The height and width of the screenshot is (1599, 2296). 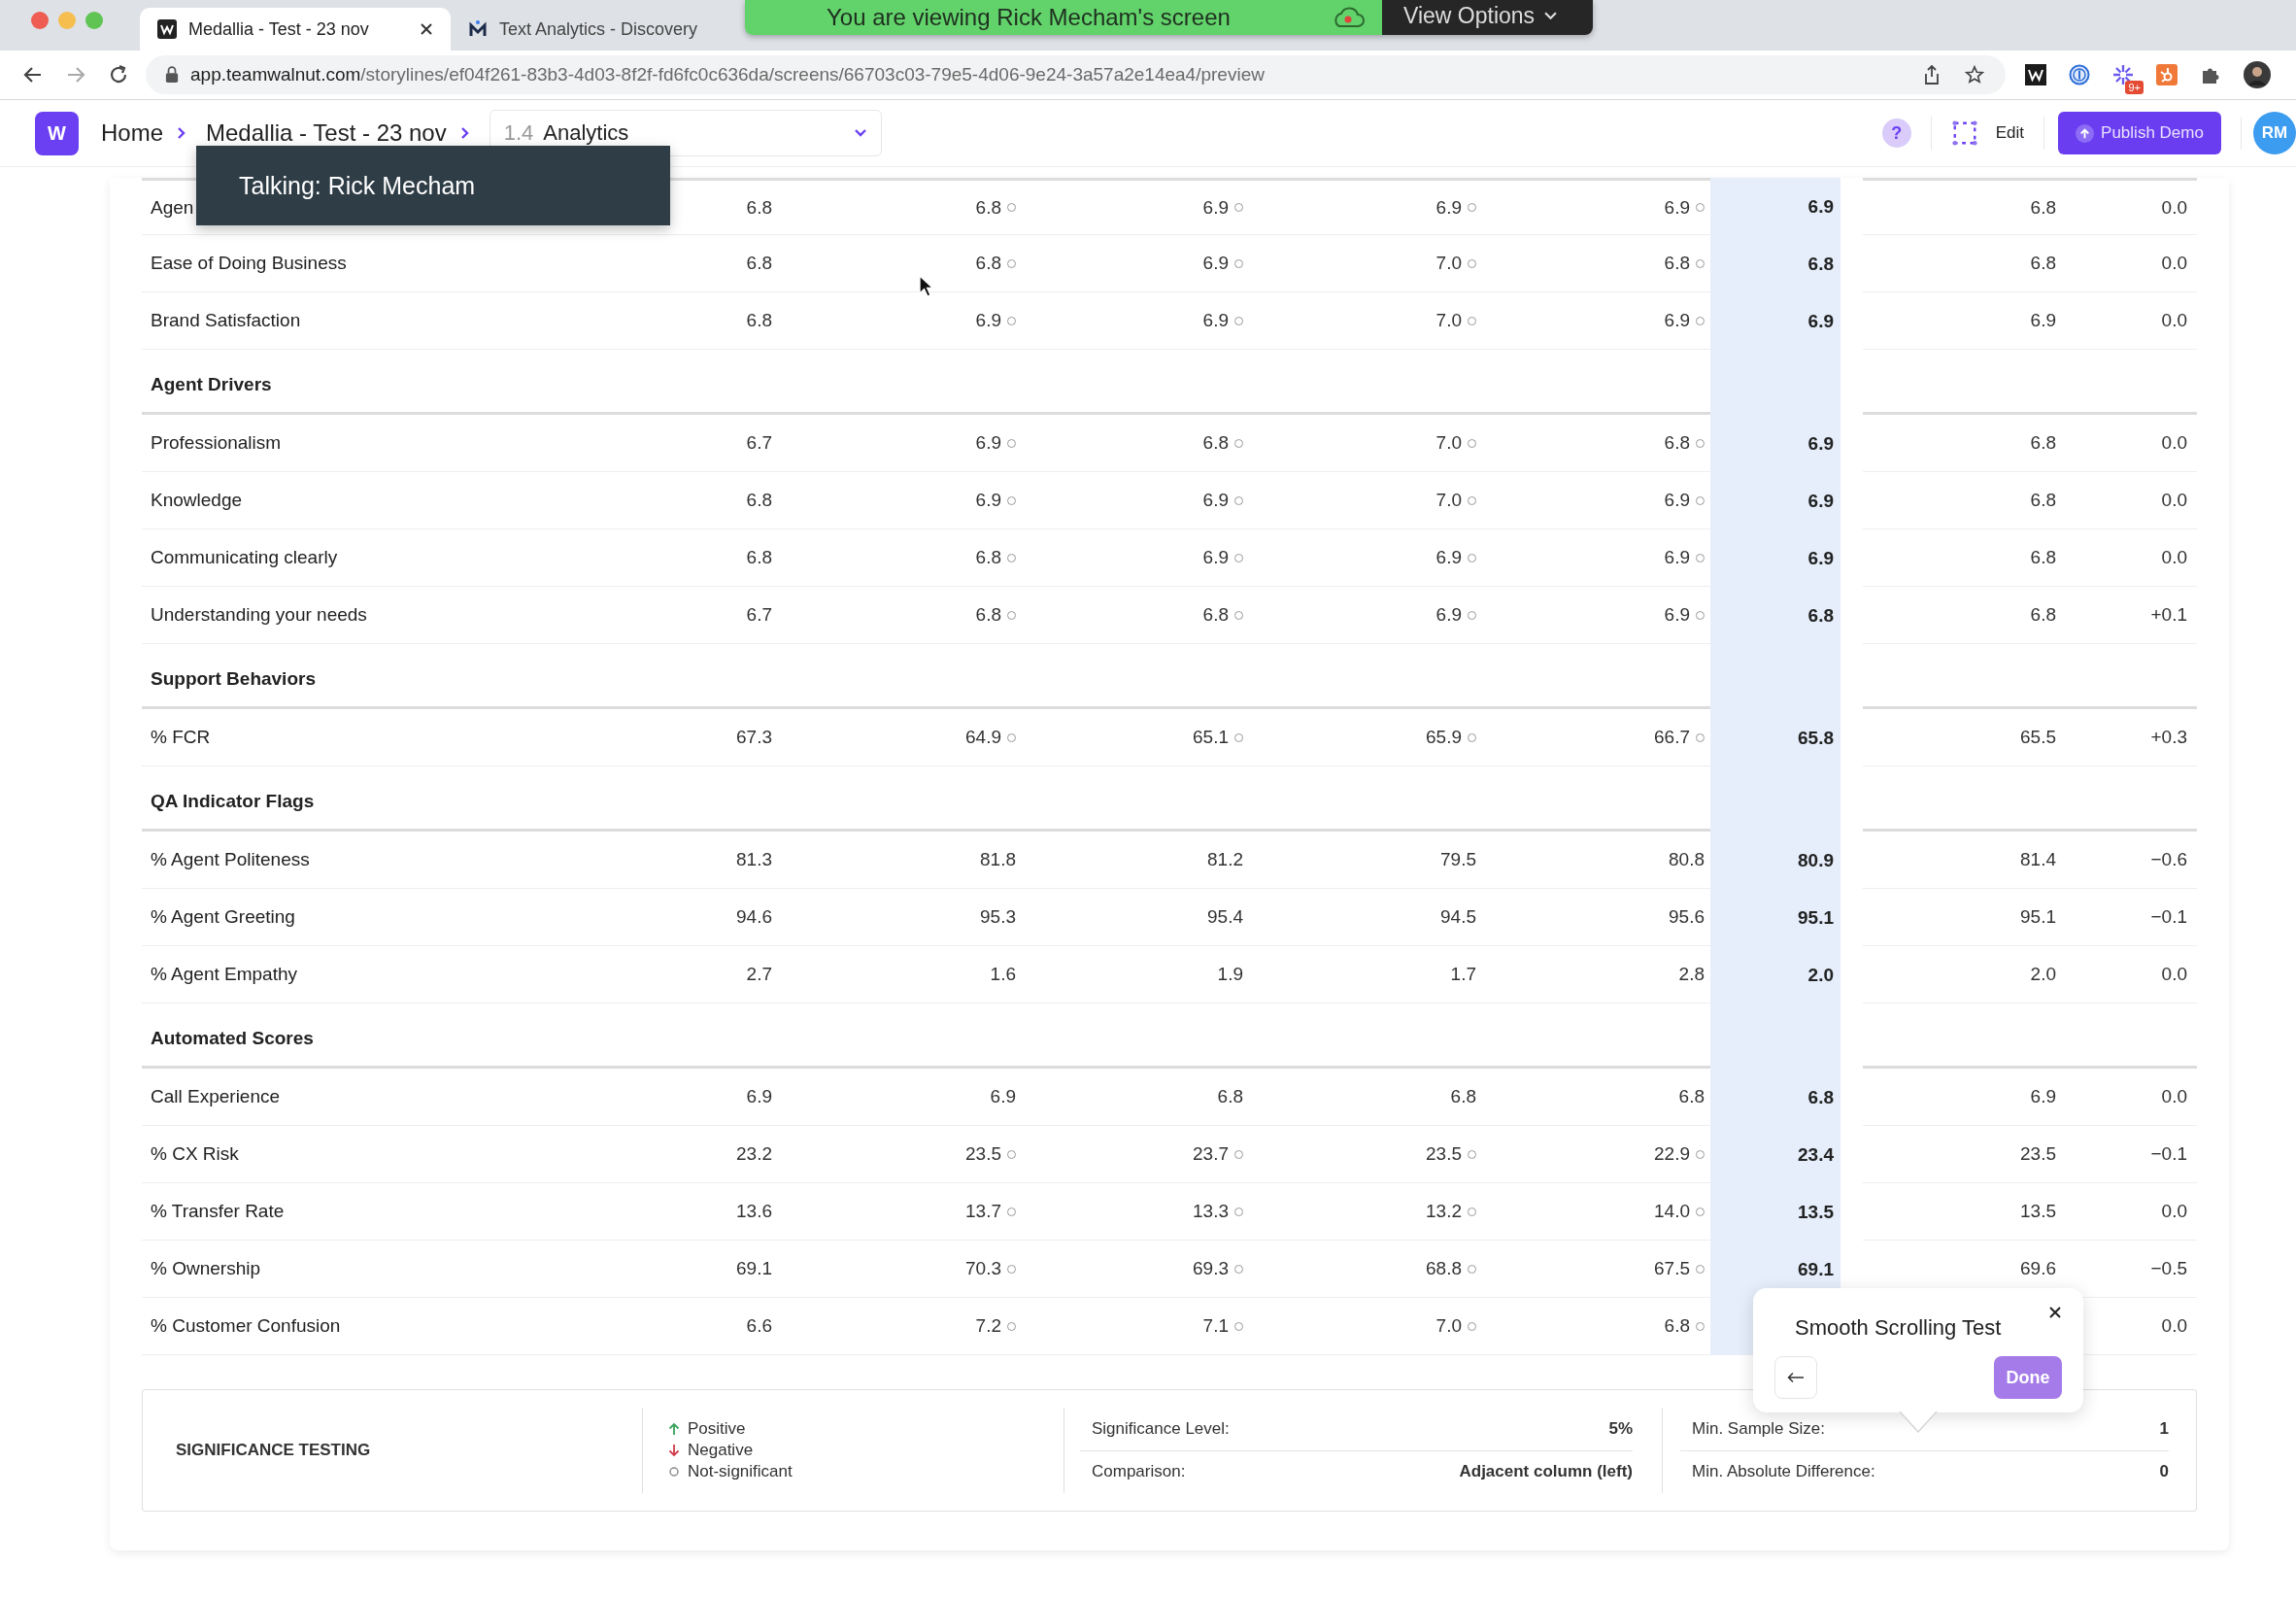 What do you see at coordinates (1816, 1154) in the screenshot?
I see `highlighted-cell: 23.4` at bounding box center [1816, 1154].